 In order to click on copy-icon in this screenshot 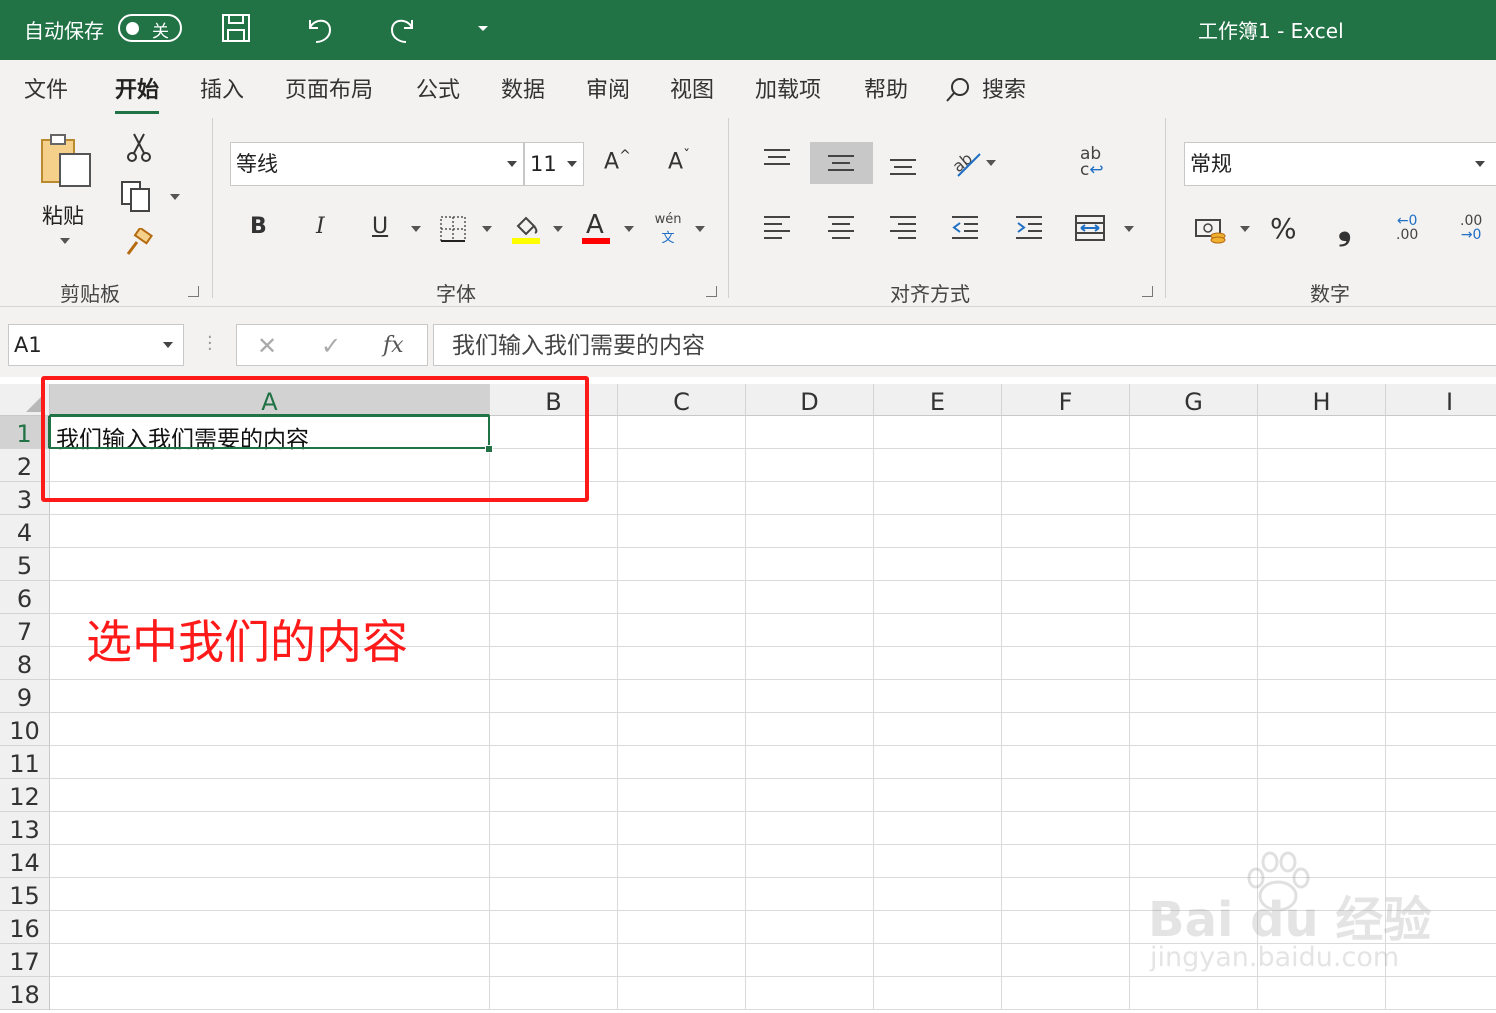, I will do `click(137, 196)`.